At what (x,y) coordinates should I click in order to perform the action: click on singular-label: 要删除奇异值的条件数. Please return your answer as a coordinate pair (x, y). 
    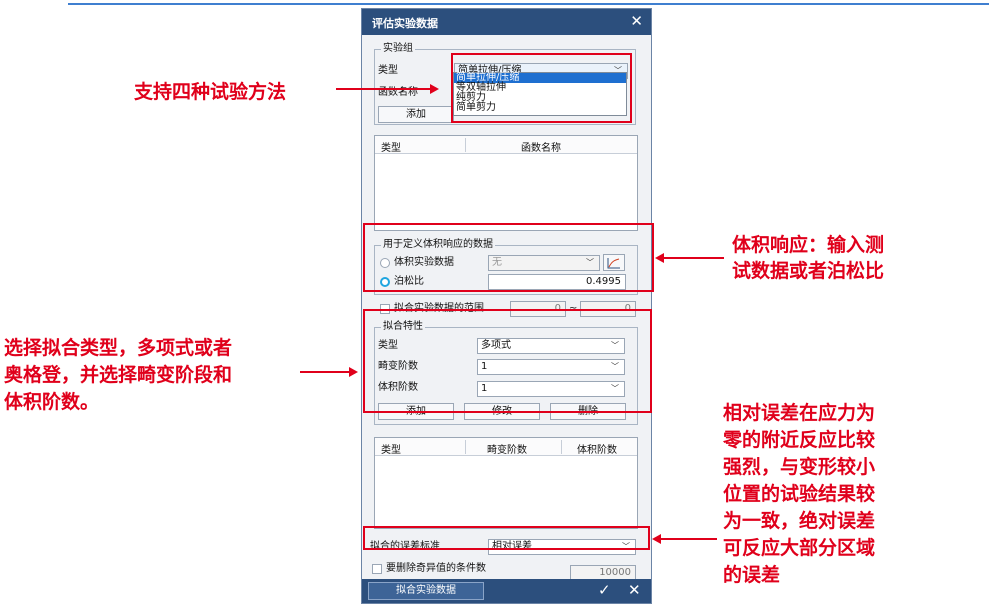
    Looking at the image, I should click on (436, 568).